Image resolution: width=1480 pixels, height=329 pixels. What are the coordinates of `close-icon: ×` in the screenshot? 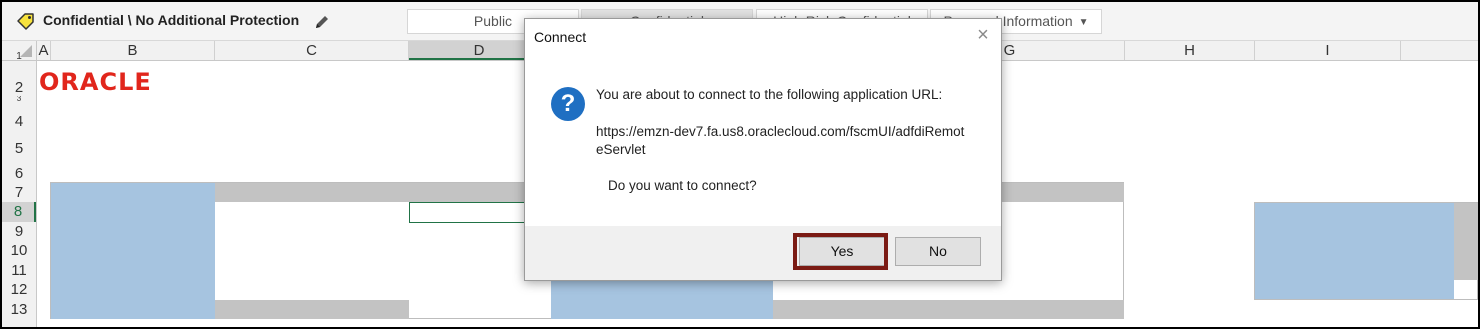 It's located at (983, 35).